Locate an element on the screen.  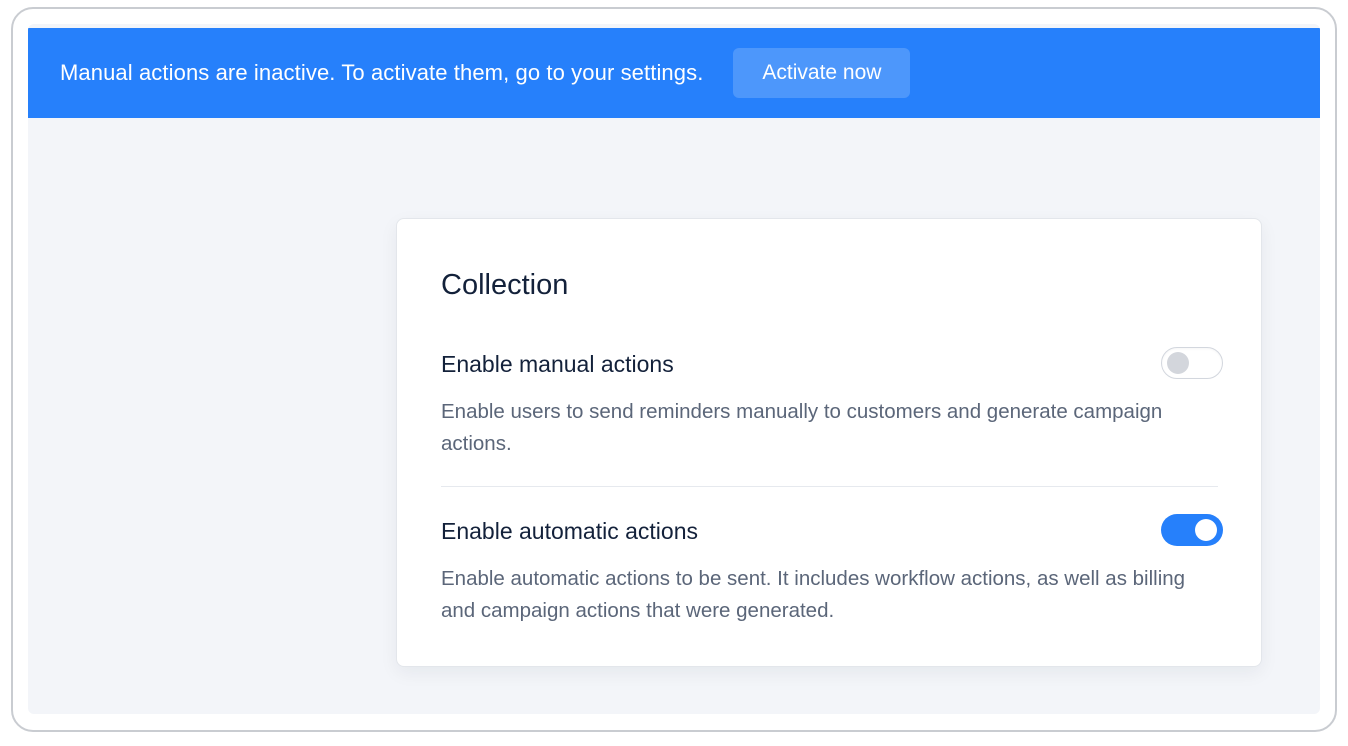
activate-now-button: Activate now is located at coordinates (822, 73).